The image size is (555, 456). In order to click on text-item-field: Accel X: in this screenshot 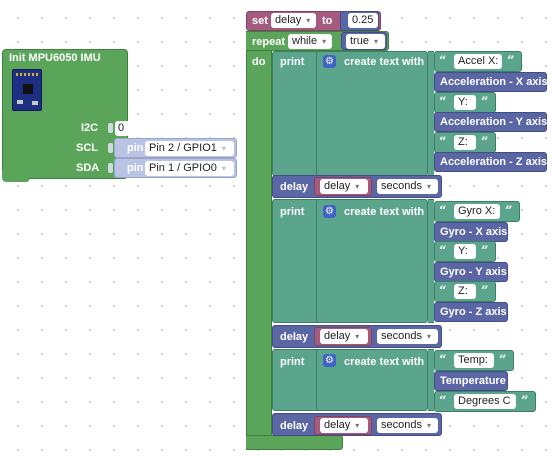, I will do `click(478, 61)`.